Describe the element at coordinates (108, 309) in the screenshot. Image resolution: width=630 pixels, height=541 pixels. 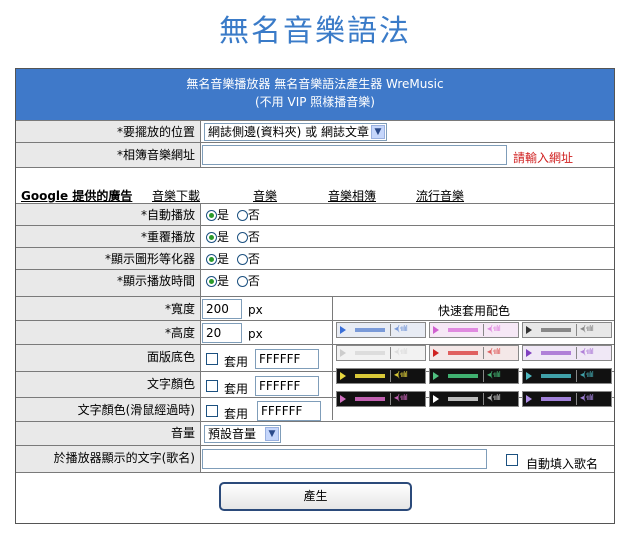
I see `width-label: *寬度` at that location.